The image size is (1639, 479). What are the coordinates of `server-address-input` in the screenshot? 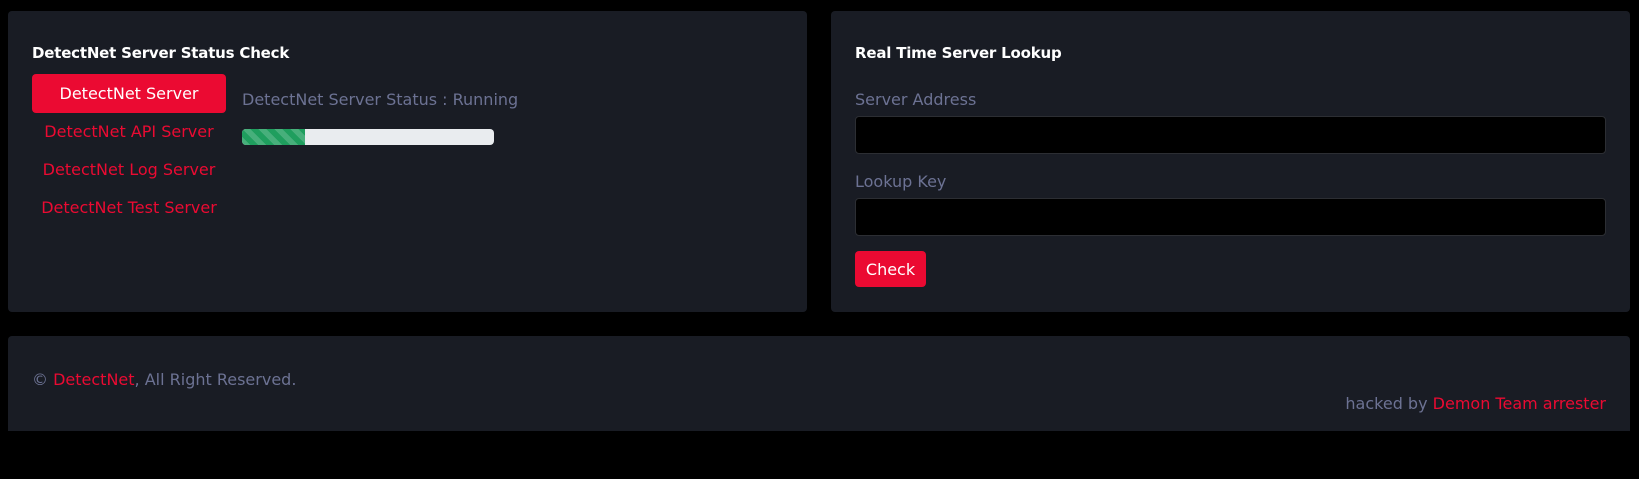 It's located at (1230, 135).